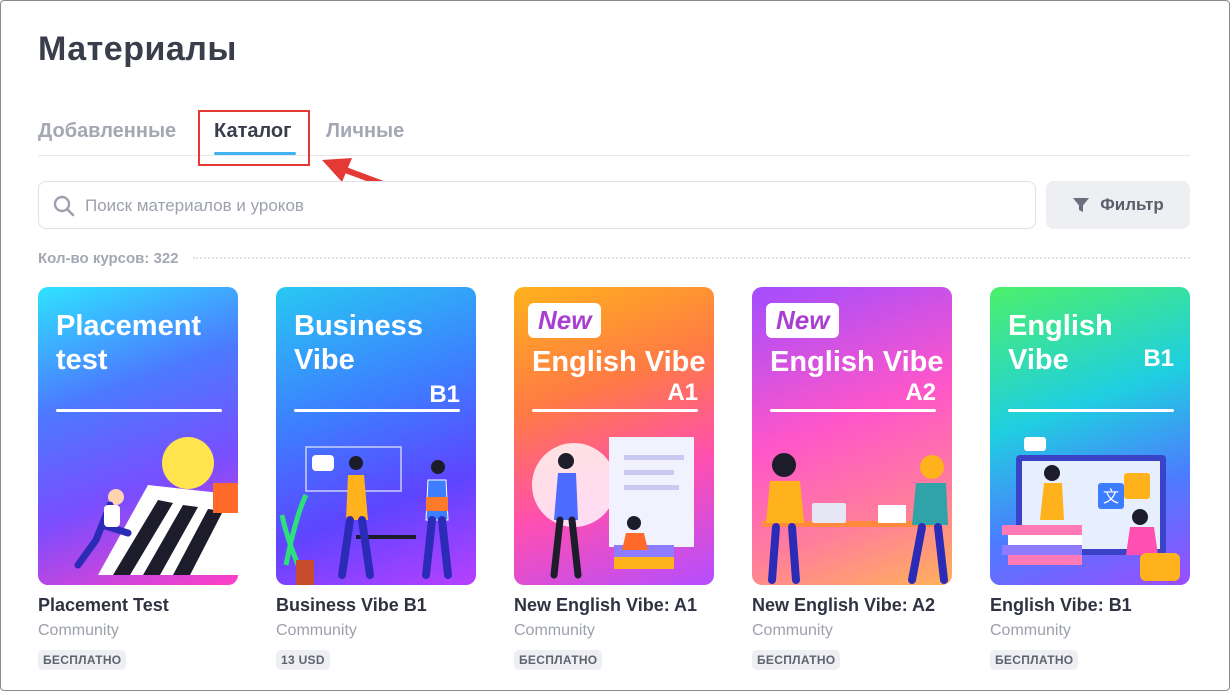 This screenshot has height=691, width=1230. Describe the element at coordinates (365, 131) in the screenshot. I see `tab-personal: Личные` at that location.